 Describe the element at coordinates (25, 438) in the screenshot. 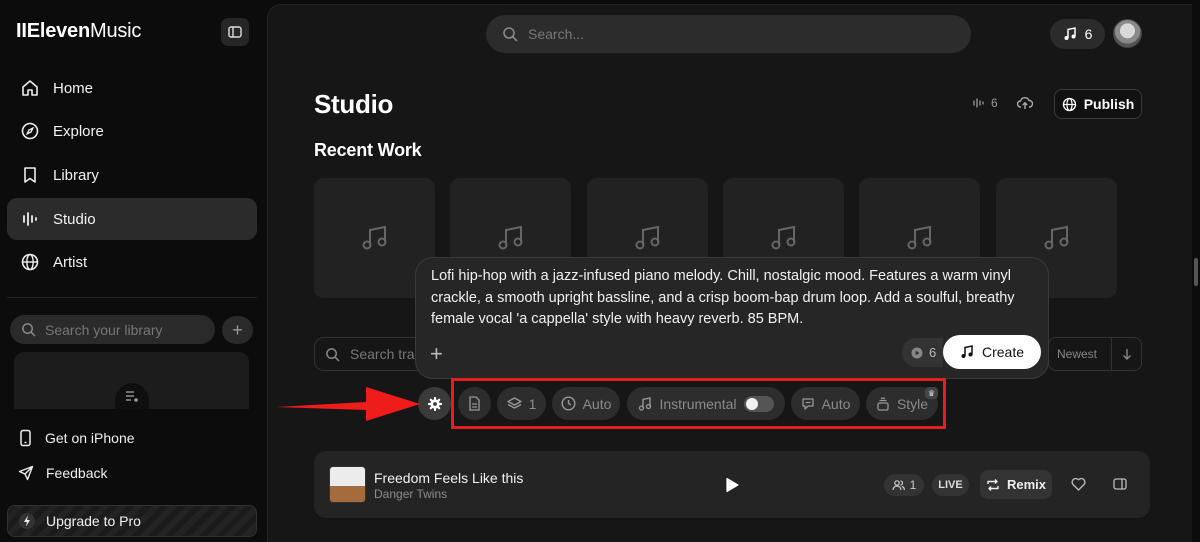

I see `phone-icon` at that location.